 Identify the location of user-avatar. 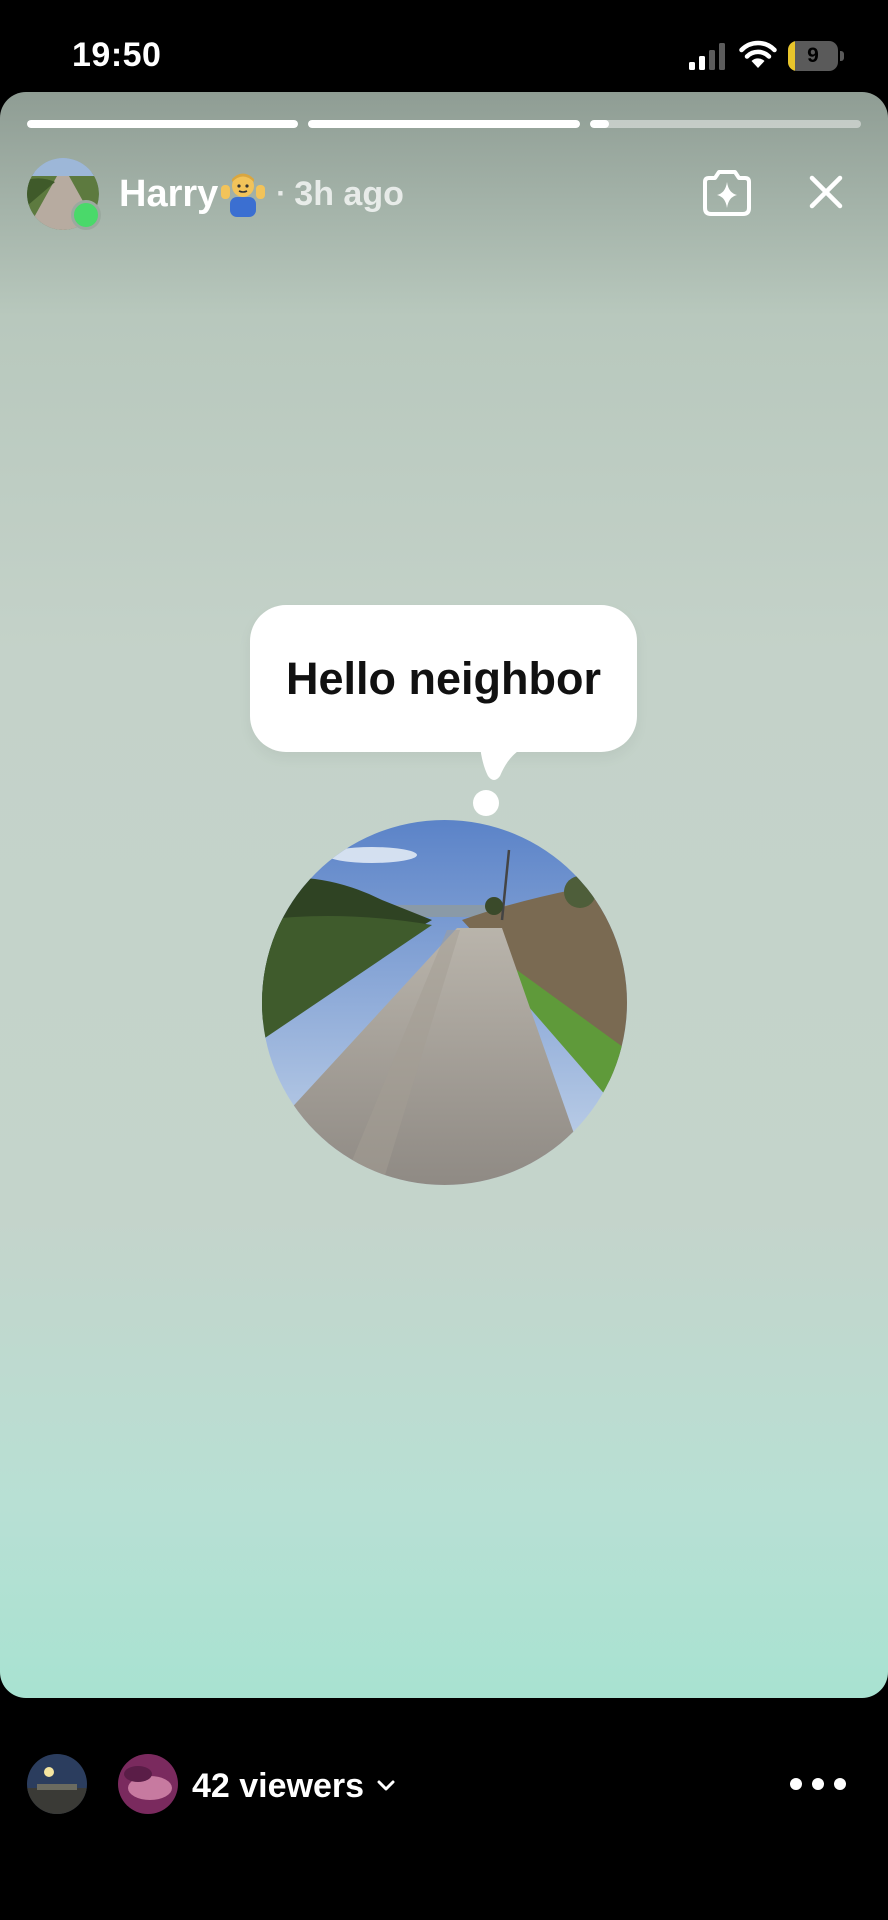
(64, 194).